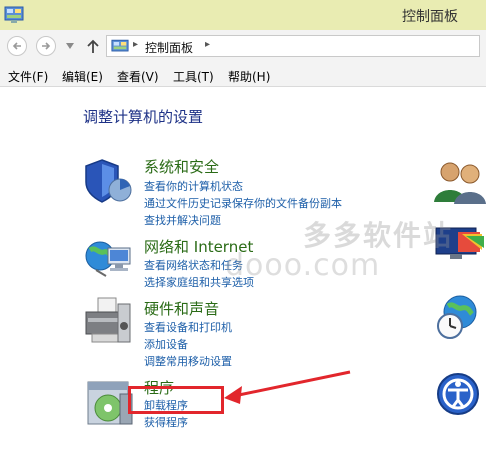 The height and width of the screenshot is (450, 486). What do you see at coordinates (143, 117) in the screenshot?
I see `page-heading: 调整计算机的设置` at bounding box center [143, 117].